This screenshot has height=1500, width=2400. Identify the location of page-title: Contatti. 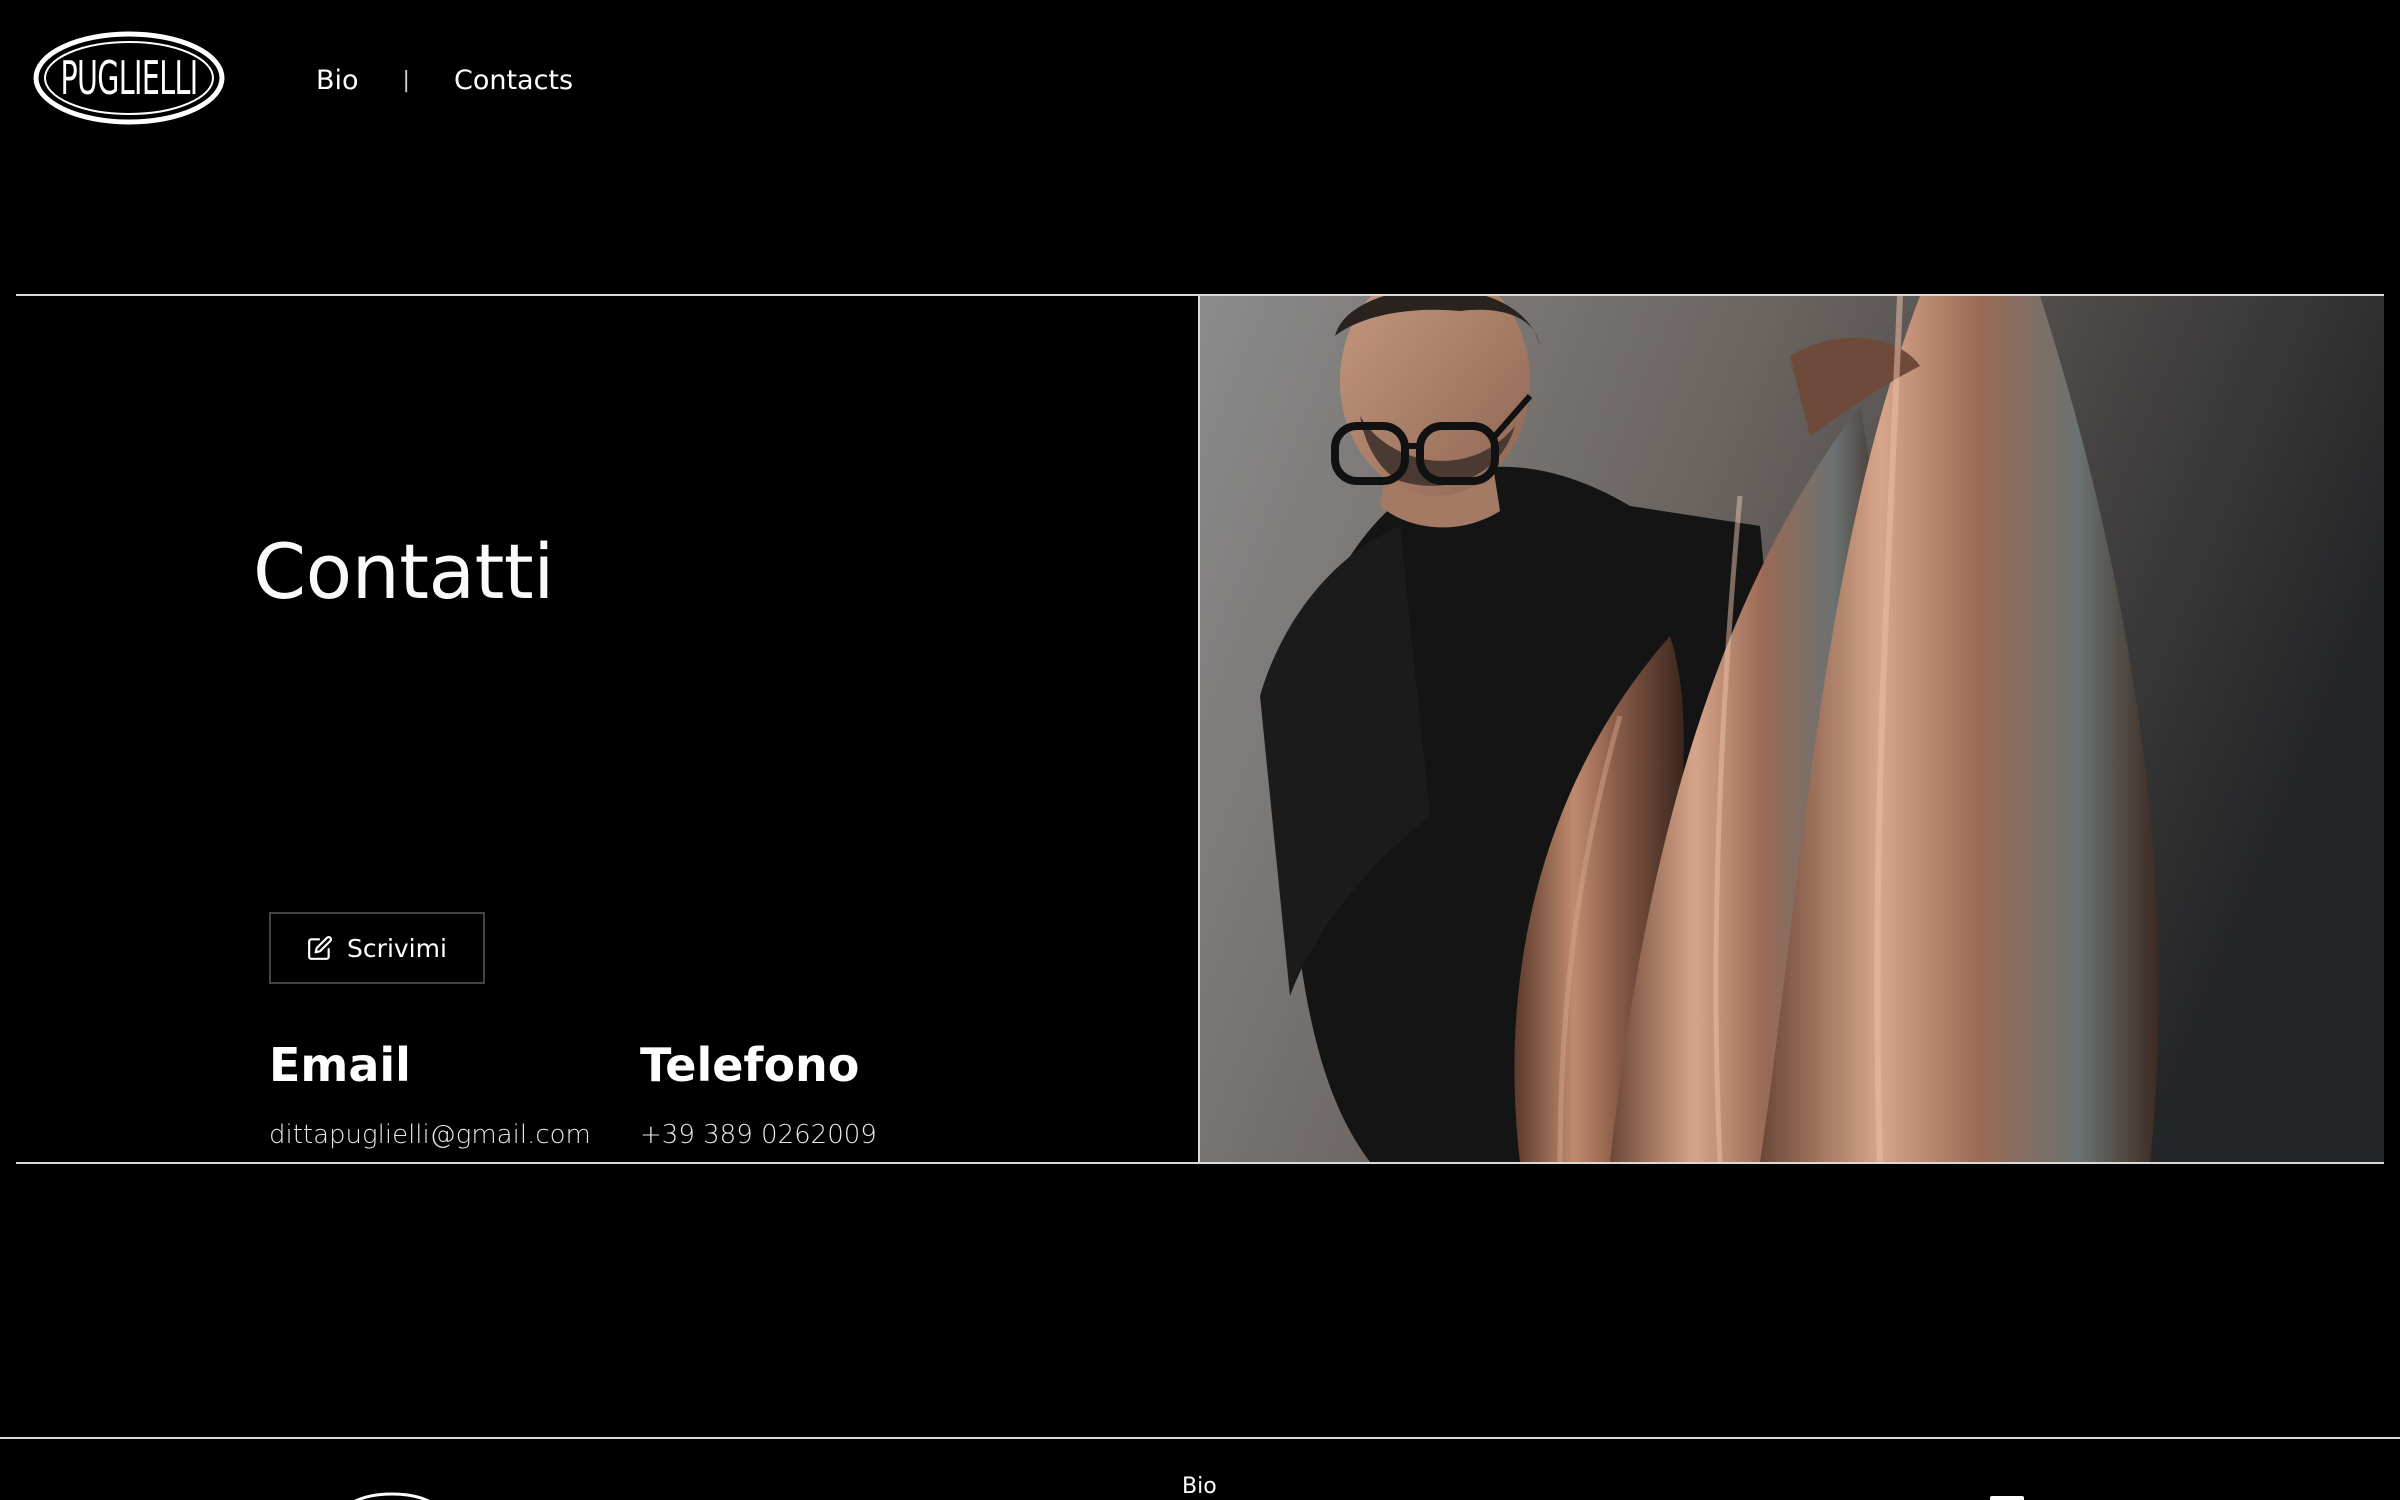
(403, 571).